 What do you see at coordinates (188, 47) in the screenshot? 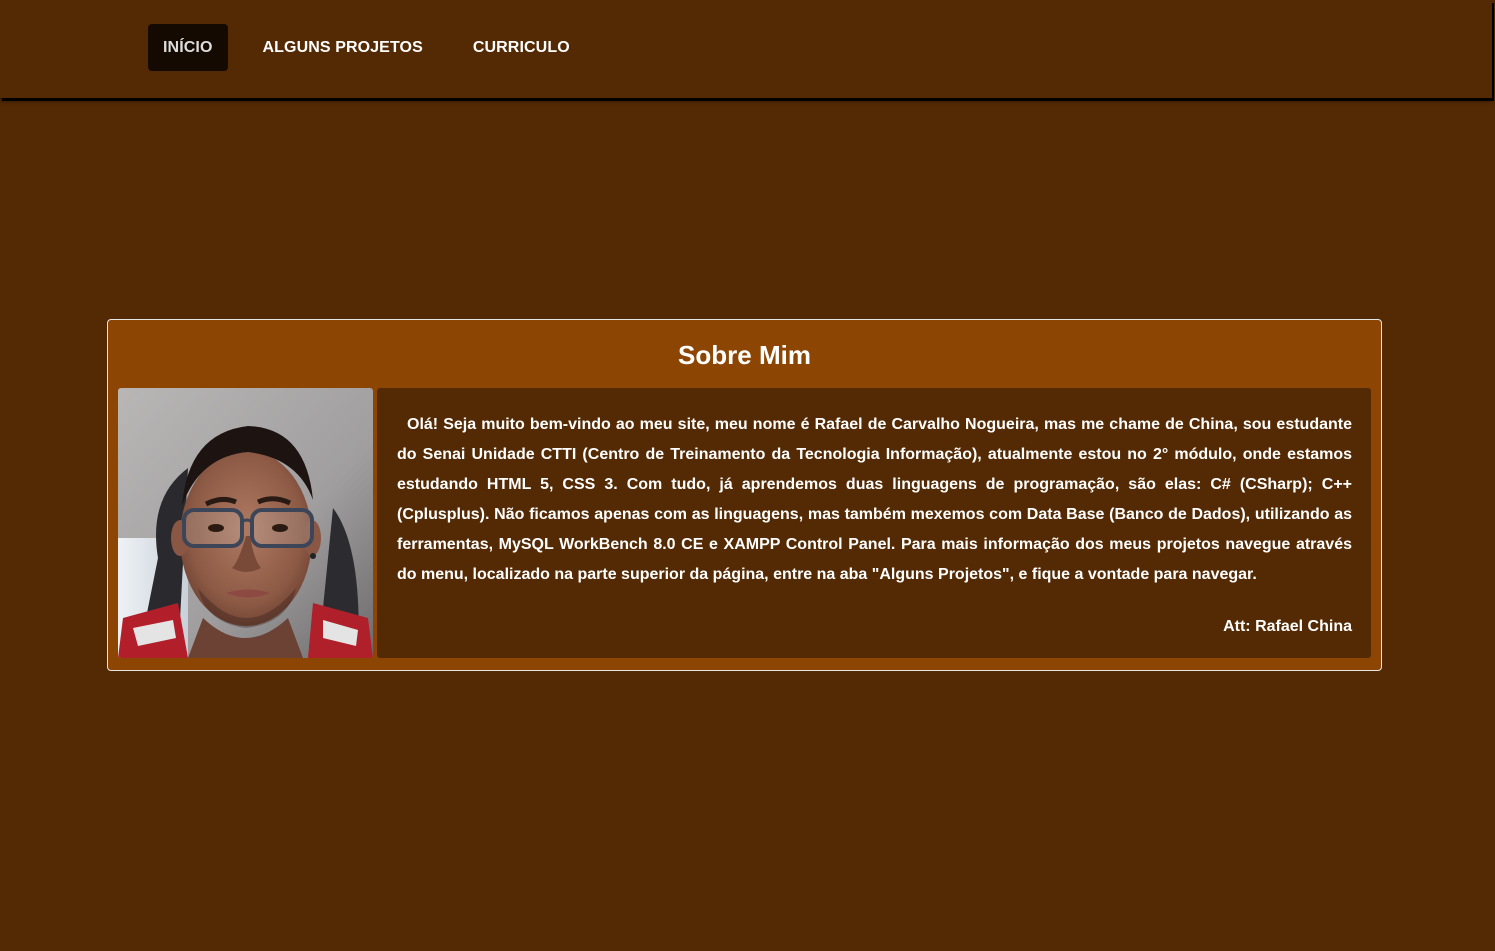
I see `nav-item-inicio: INÍCIO` at bounding box center [188, 47].